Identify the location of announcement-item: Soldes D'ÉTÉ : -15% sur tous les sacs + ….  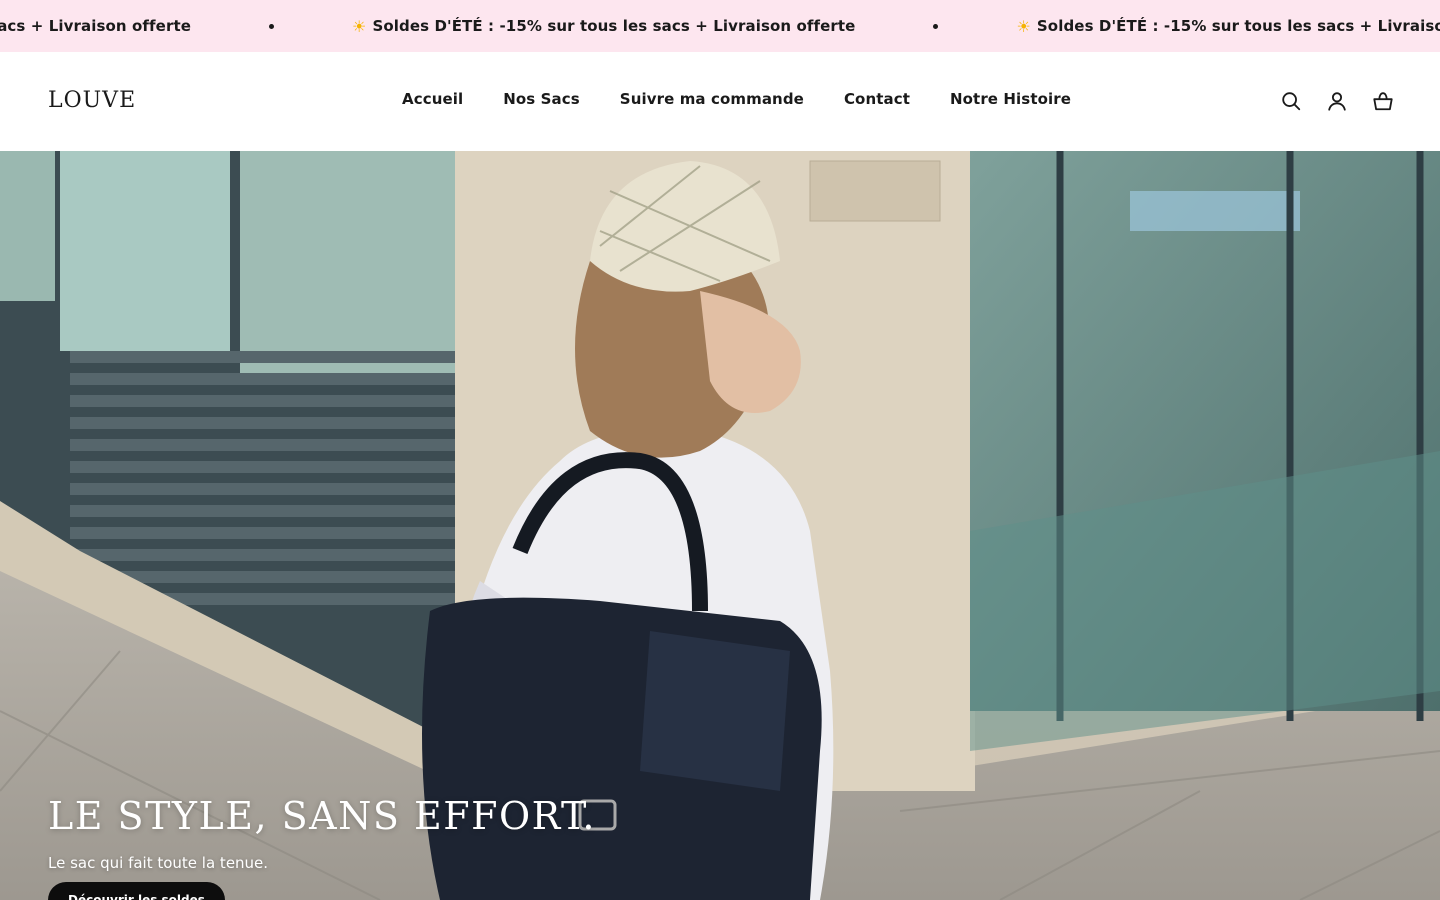
(95, 26).